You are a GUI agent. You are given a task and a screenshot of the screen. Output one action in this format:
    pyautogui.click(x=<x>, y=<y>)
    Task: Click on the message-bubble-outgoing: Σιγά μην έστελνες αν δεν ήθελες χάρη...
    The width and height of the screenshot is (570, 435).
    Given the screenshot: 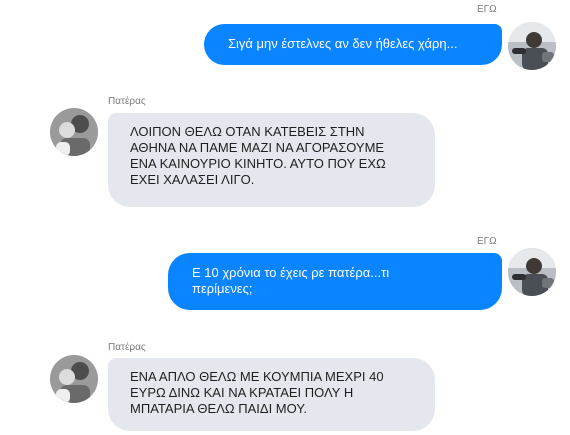 What is the action you would take?
    pyautogui.click(x=353, y=44)
    